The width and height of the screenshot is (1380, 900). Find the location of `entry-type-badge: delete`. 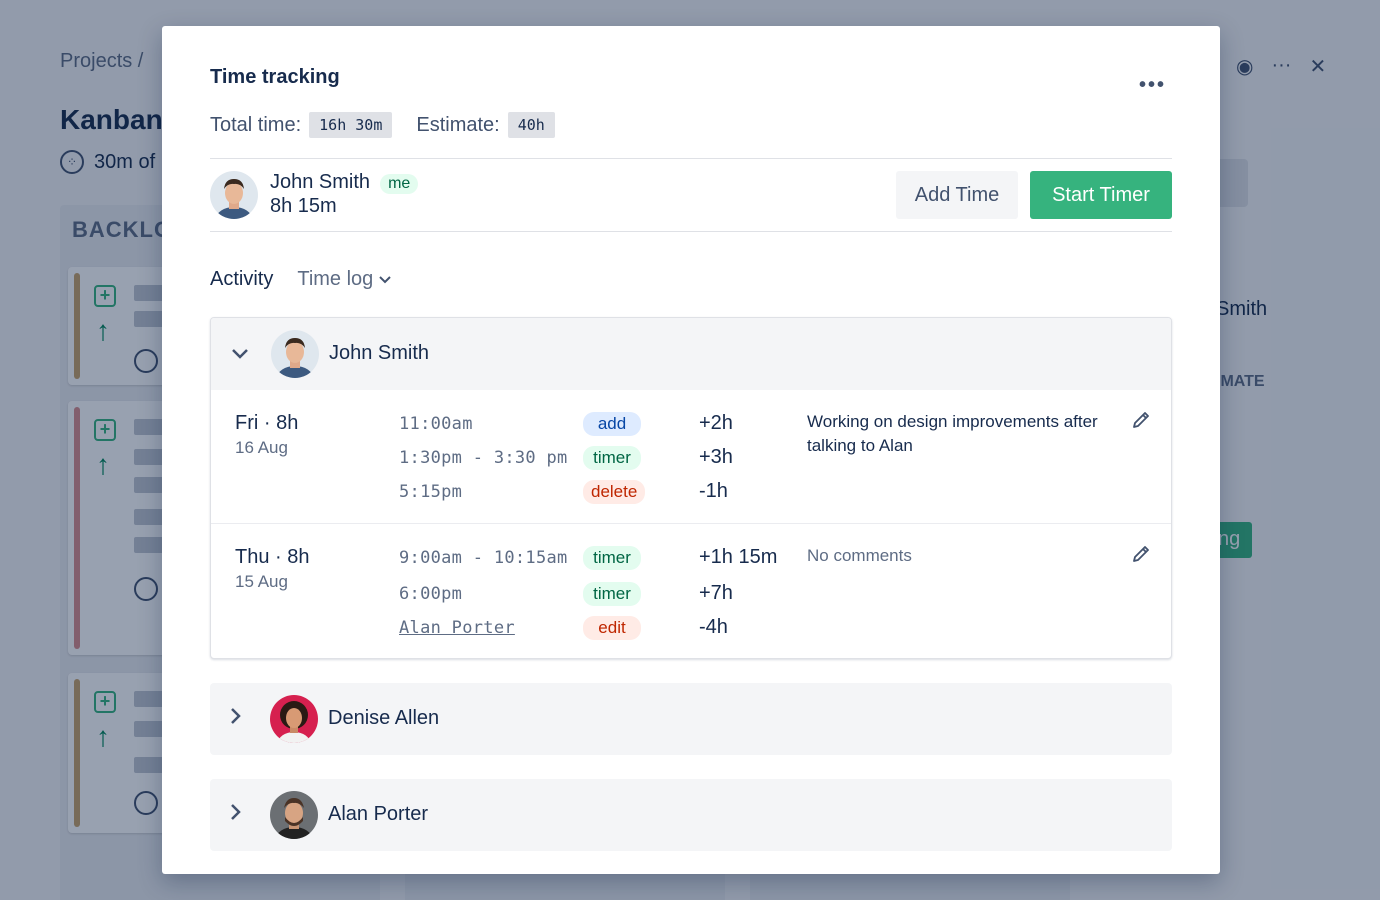

entry-type-badge: delete is located at coordinates (614, 492).